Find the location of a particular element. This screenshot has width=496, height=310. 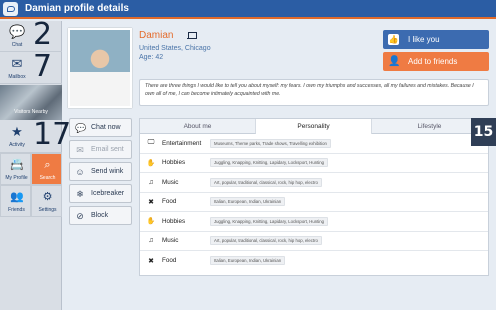

magnifier-icon: ⌕ is located at coordinates (47, 165).